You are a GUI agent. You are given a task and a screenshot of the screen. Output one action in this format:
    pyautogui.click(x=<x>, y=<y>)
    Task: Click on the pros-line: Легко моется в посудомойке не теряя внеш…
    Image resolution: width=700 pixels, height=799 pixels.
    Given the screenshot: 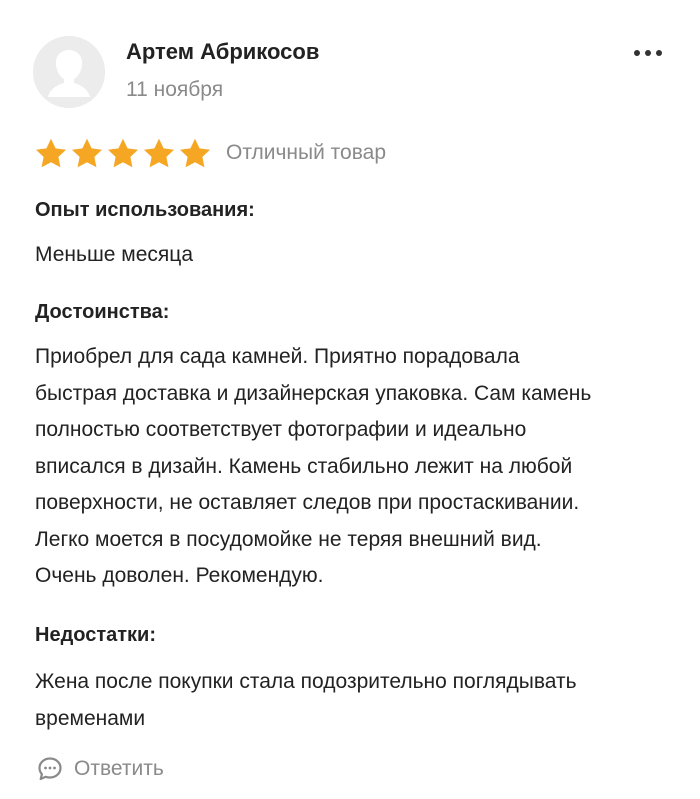 What is the action you would take?
    pyautogui.click(x=288, y=539)
    